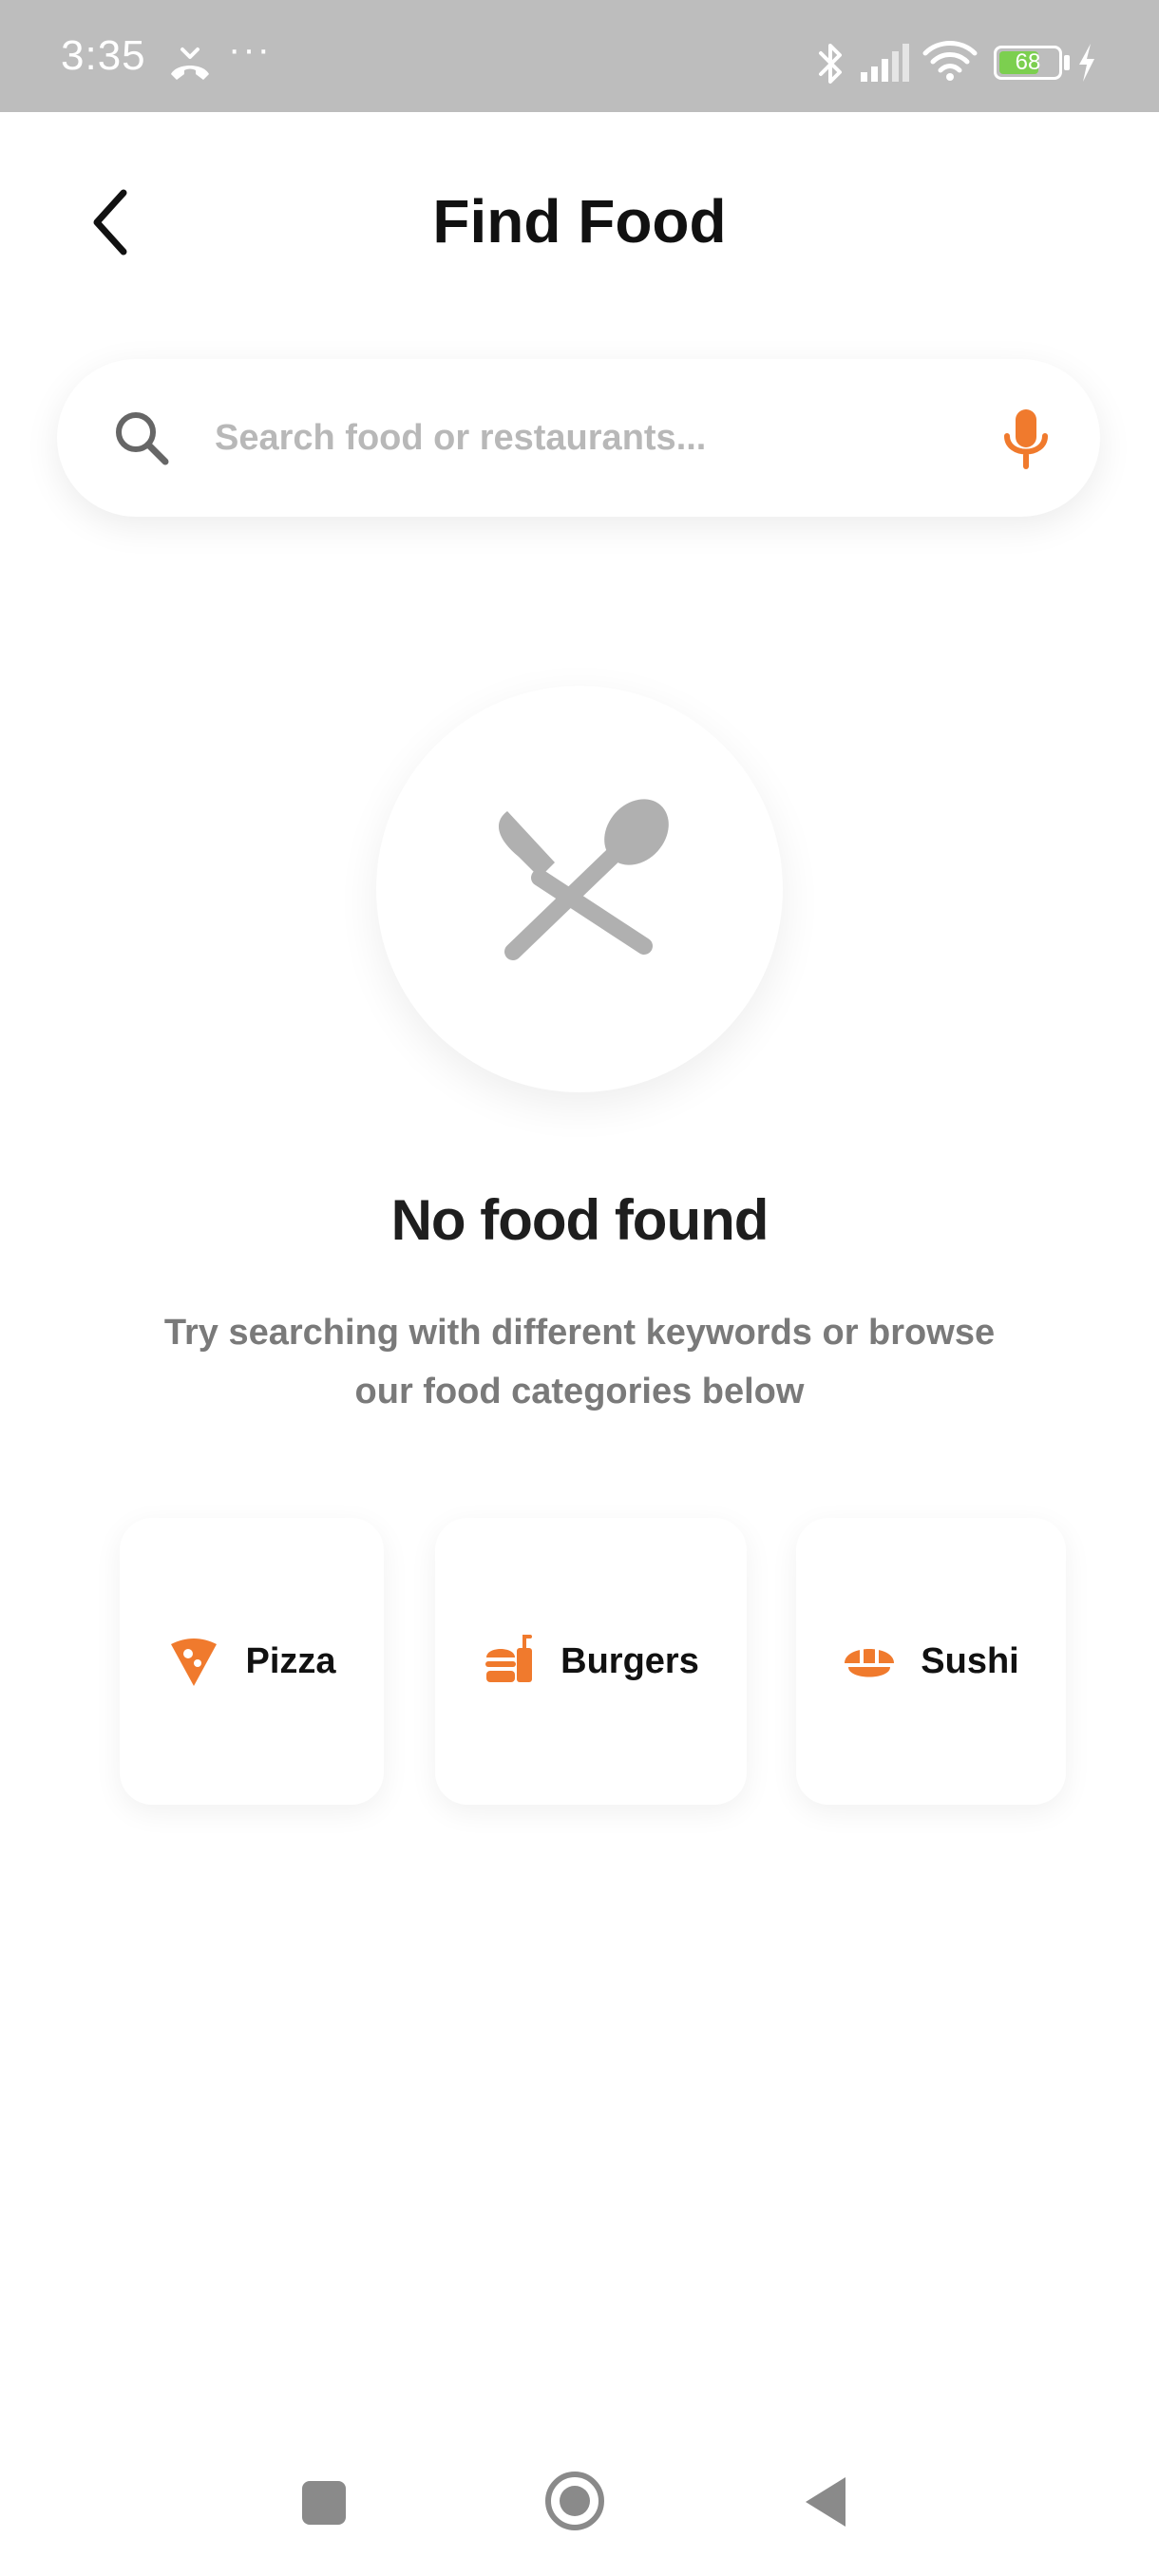  What do you see at coordinates (580, 1220) in the screenshot?
I see `empty-state-title: No food found` at bounding box center [580, 1220].